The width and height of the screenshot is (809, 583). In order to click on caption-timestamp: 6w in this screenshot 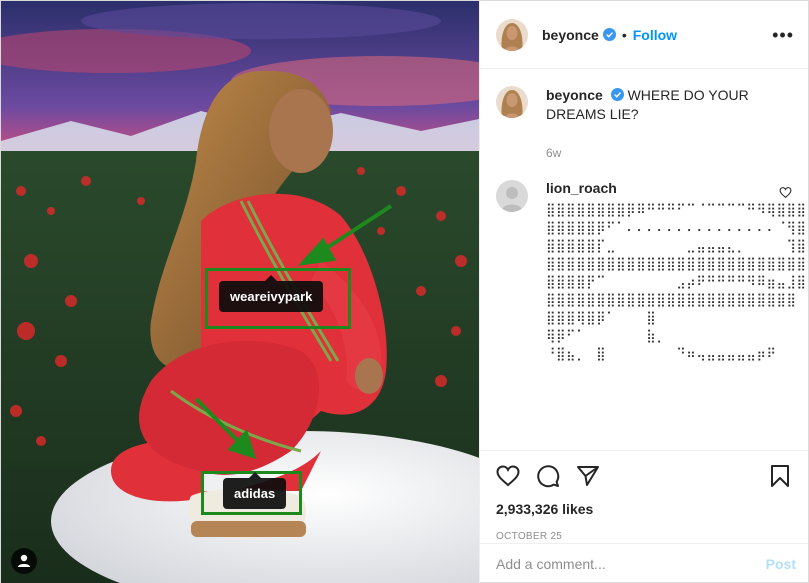, I will do `click(669, 153)`.